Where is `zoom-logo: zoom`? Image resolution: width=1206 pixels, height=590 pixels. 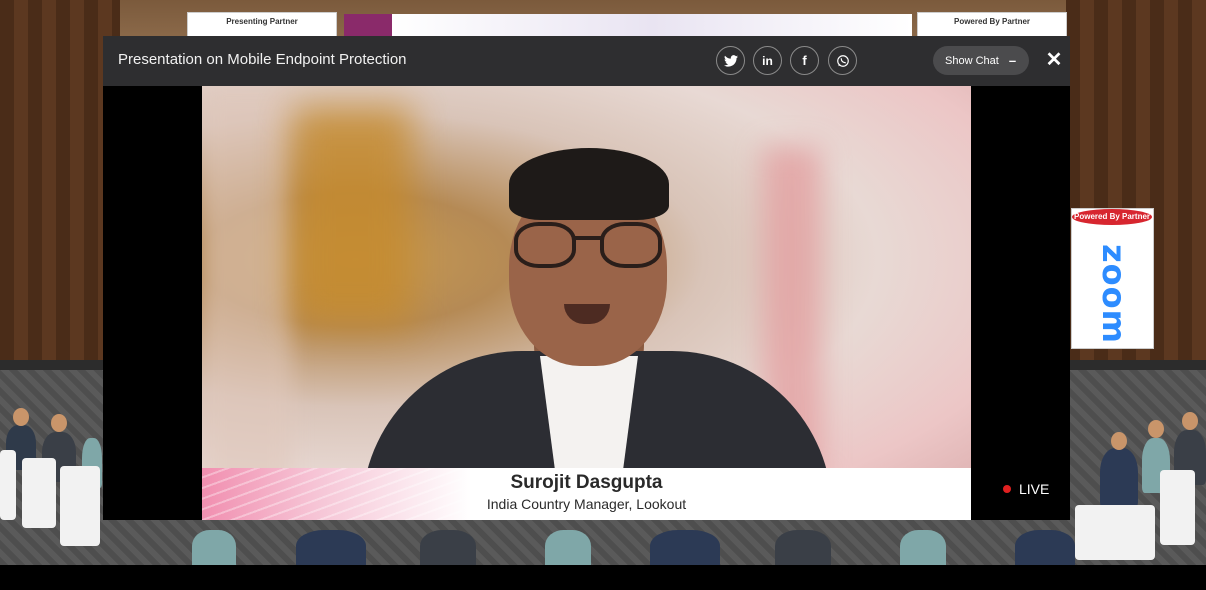
zoom-logo: zoom is located at coordinates (1114, 294).